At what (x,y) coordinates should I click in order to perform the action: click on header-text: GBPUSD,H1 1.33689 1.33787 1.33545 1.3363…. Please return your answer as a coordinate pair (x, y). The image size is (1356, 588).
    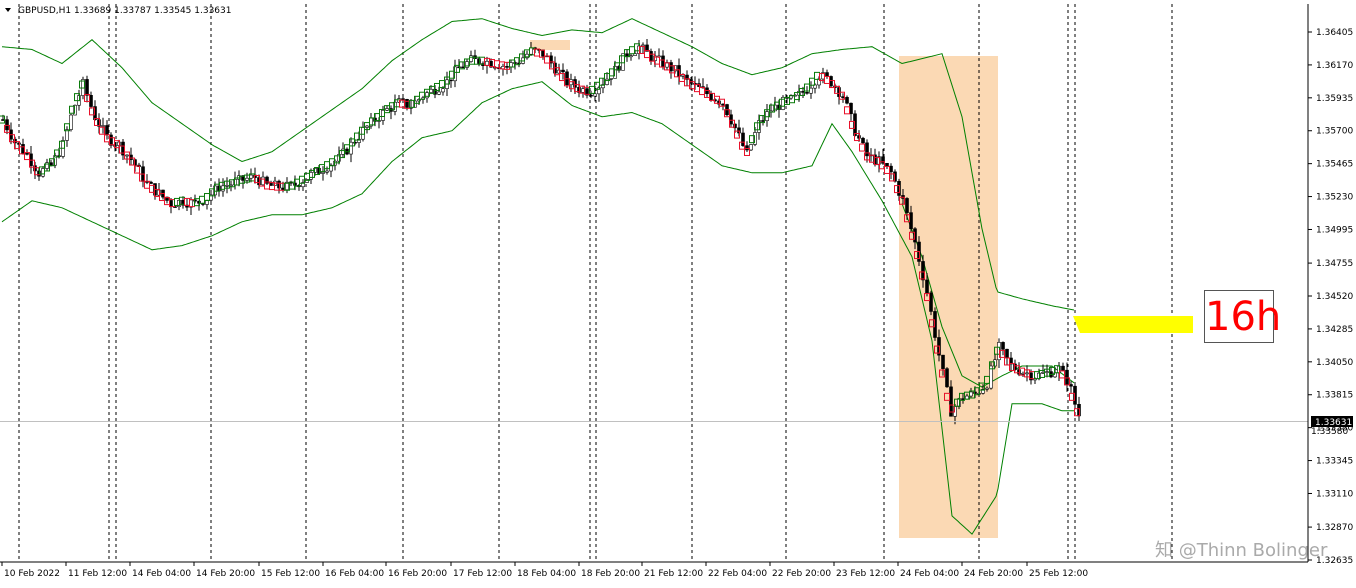
    Looking at the image, I should click on (124, 11).